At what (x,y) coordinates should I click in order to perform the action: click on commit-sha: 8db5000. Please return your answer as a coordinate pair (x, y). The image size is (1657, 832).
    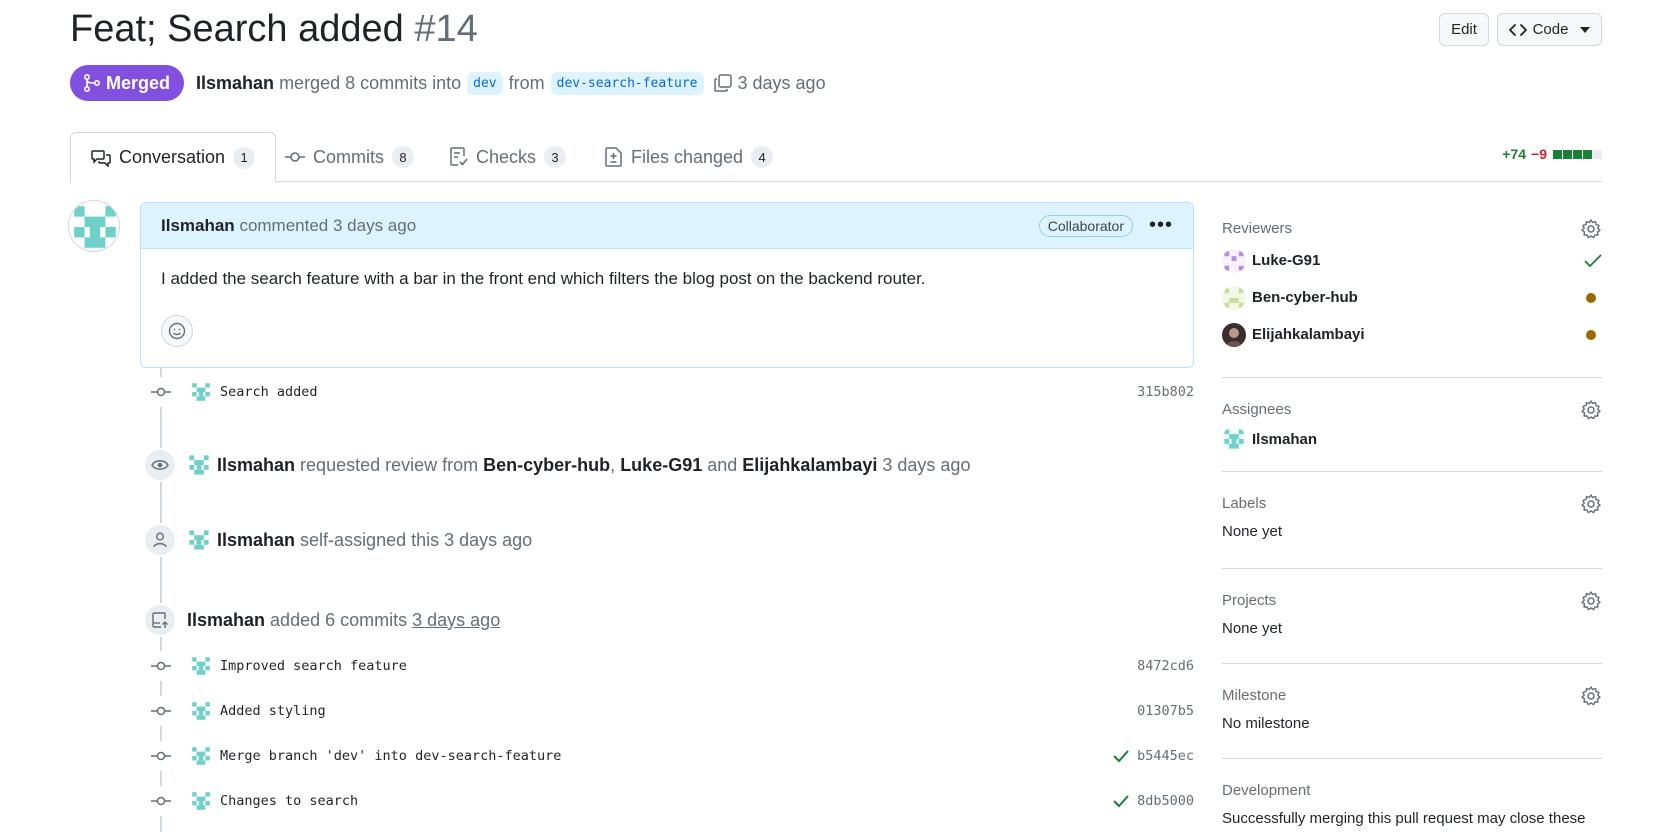
    Looking at the image, I should click on (1165, 801).